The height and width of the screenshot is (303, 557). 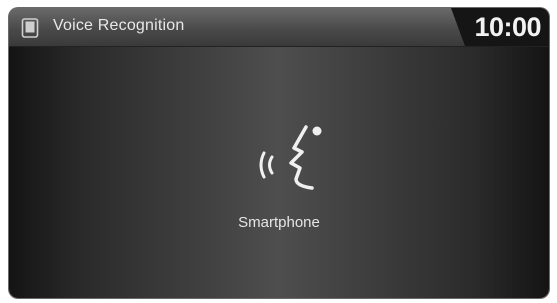 What do you see at coordinates (301, 163) in the screenshot?
I see `voice-speaking-icon` at bounding box center [301, 163].